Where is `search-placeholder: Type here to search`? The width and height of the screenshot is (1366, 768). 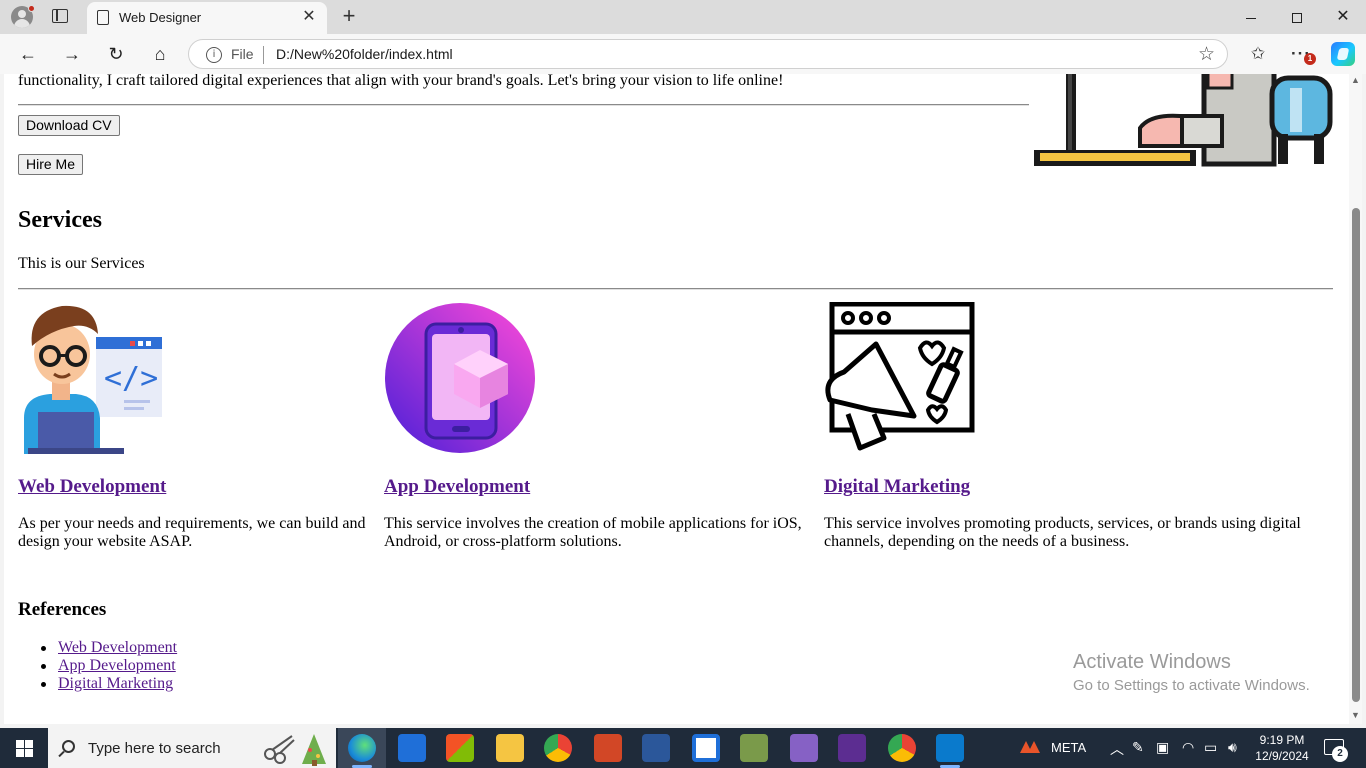
search-placeholder: Type here to search is located at coordinates (154, 748).